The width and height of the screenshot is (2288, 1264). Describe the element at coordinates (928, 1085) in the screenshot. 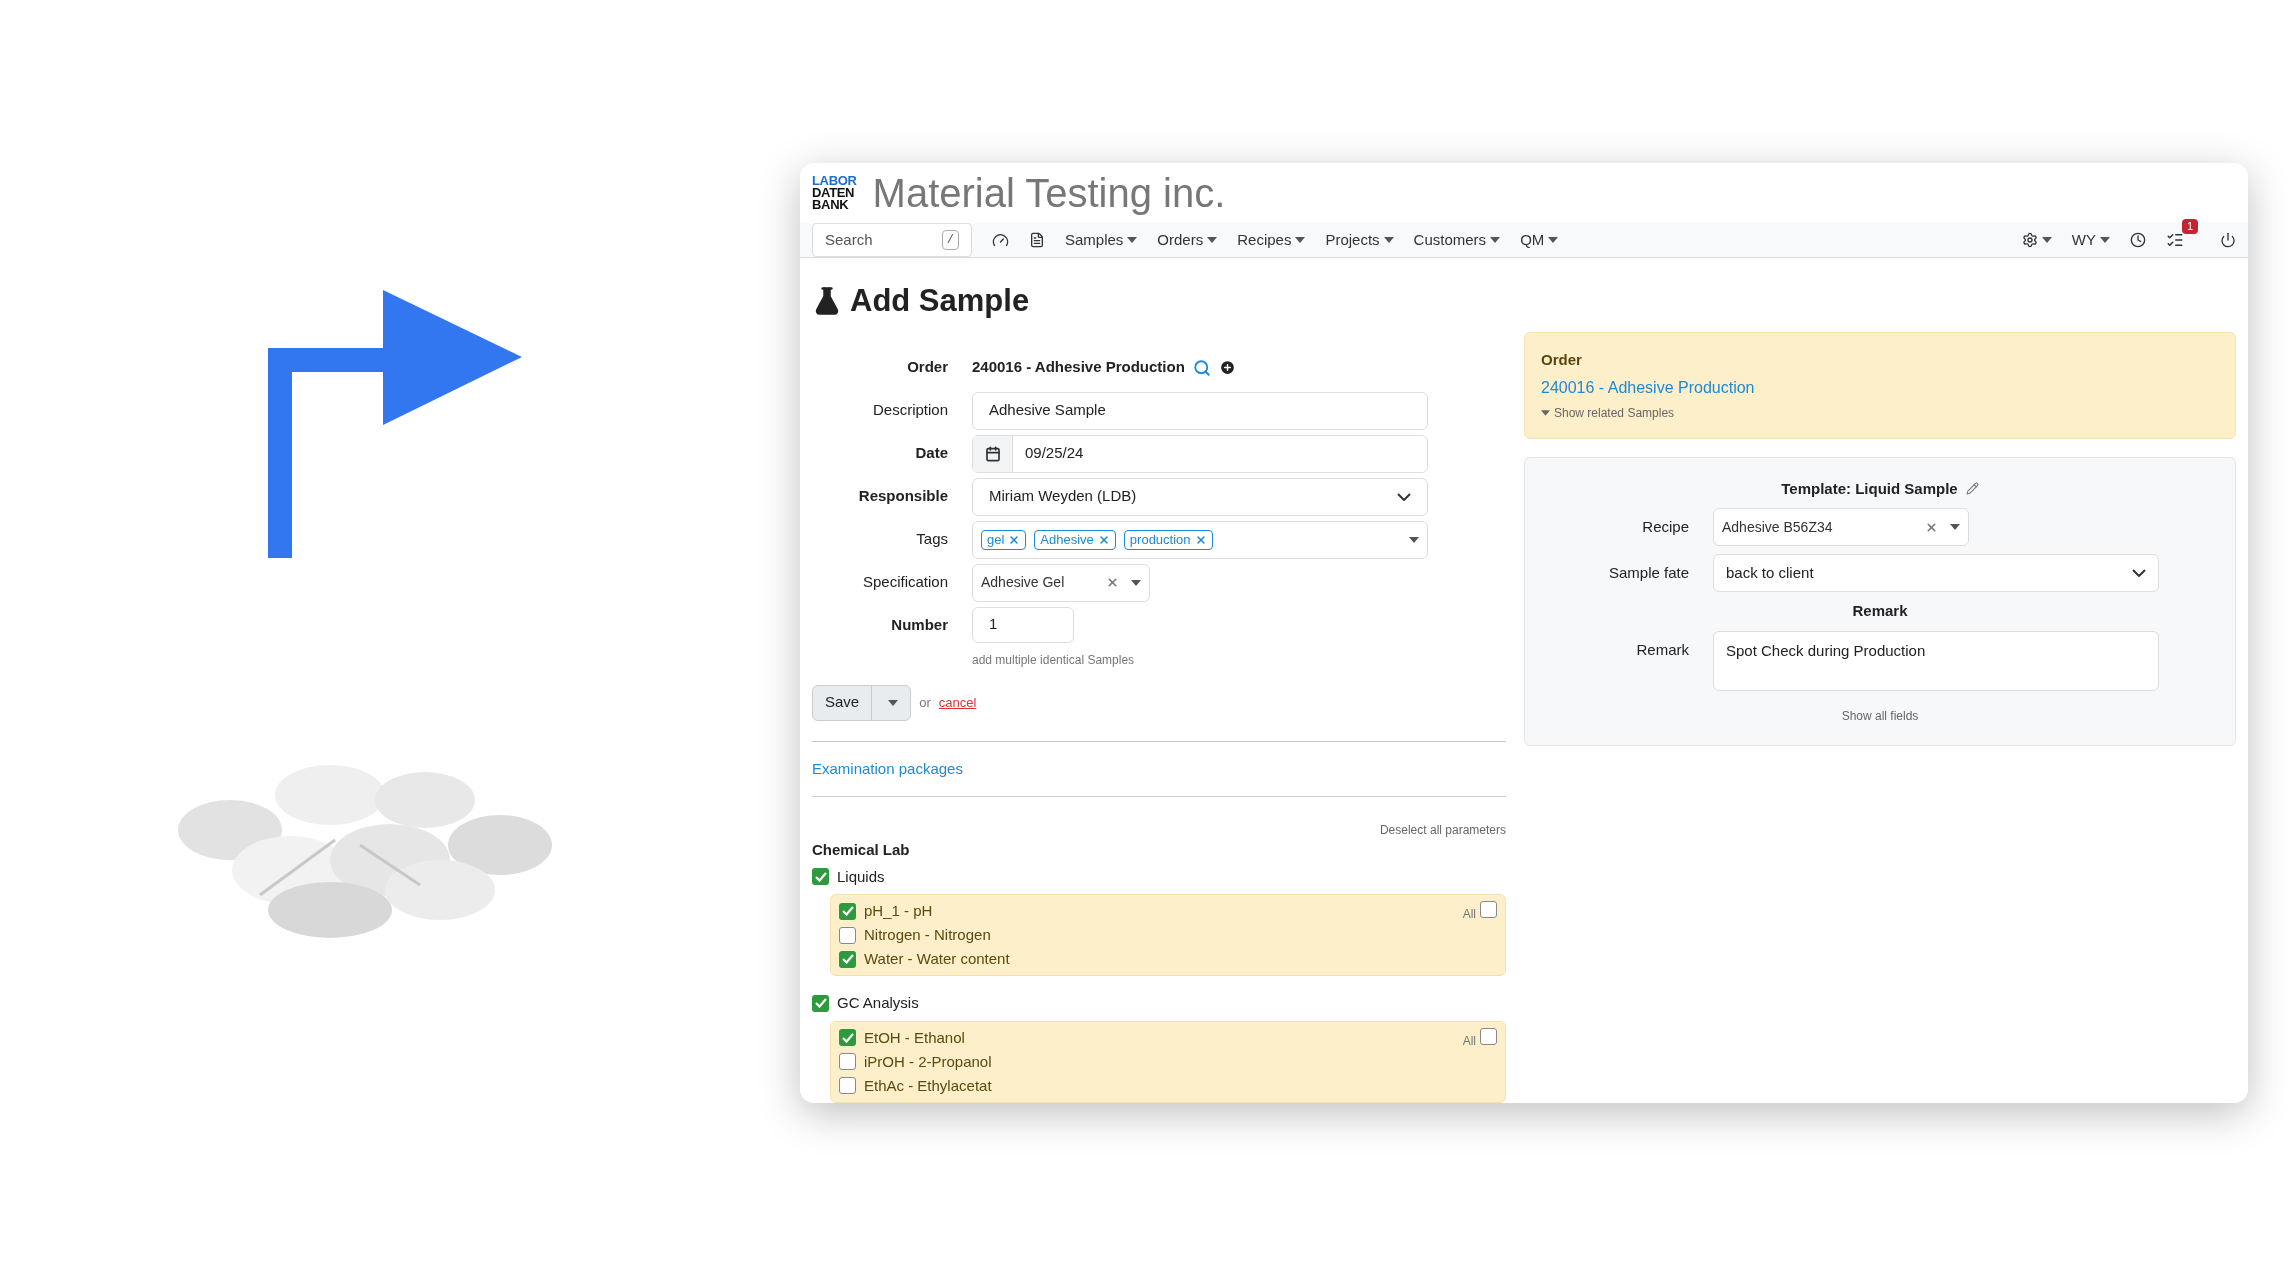

I see `parameter-label: EthAc - Ethylacetat` at that location.